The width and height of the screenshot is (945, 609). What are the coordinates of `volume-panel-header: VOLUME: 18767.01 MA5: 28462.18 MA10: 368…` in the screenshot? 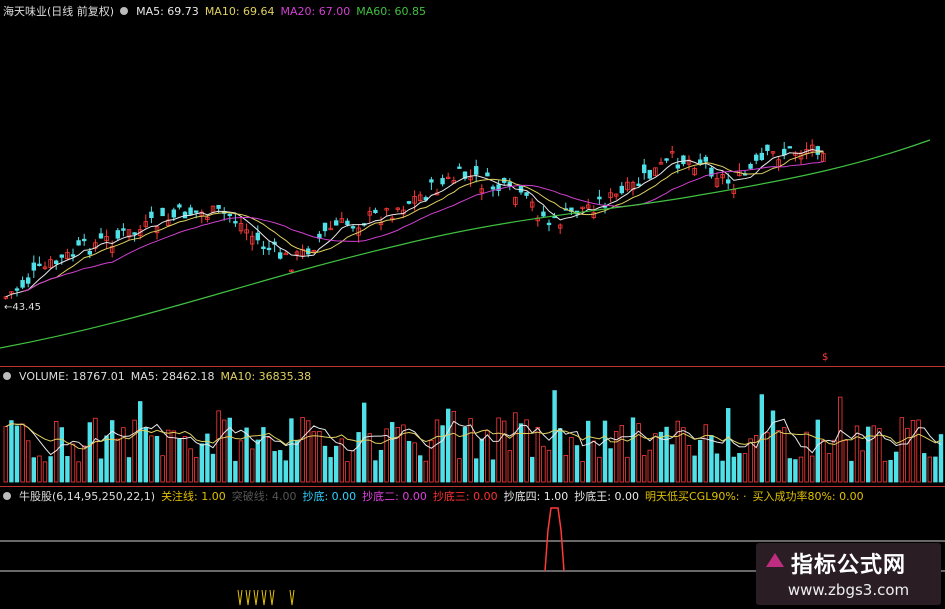 It's located at (155, 376).